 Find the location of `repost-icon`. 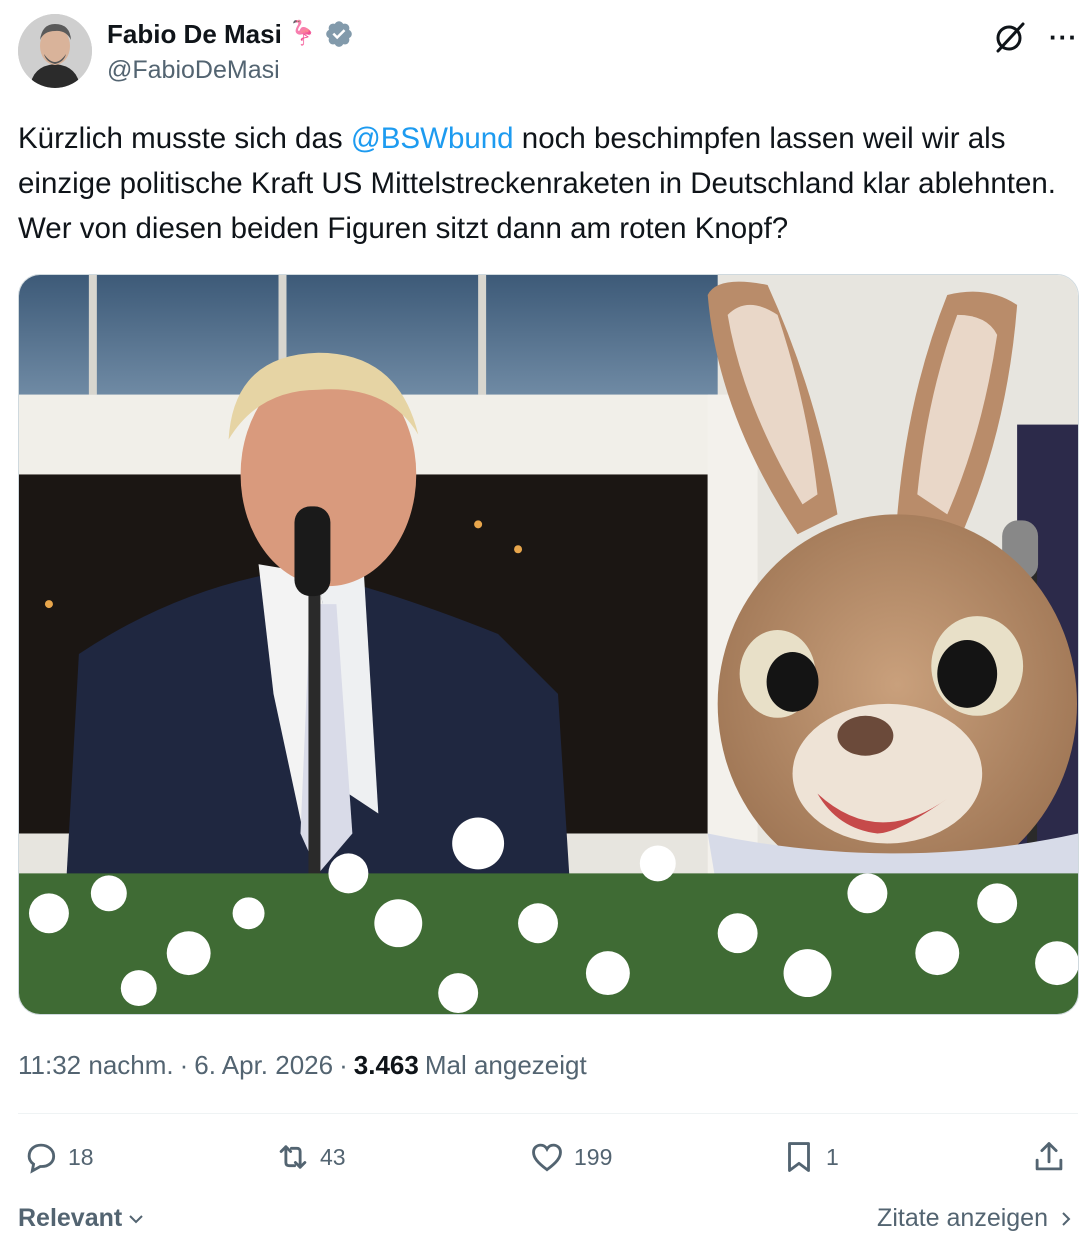

repost-icon is located at coordinates (293, 1157).